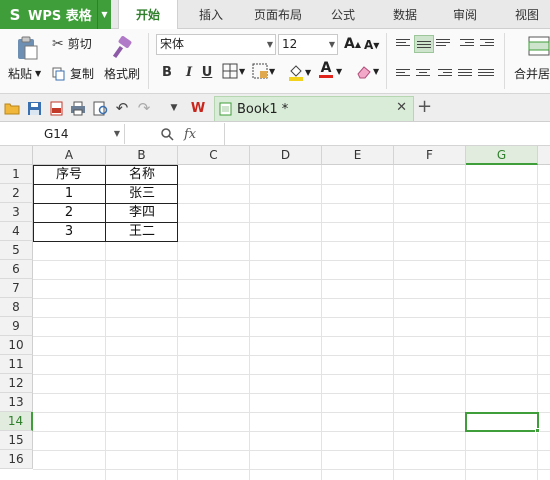 The image size is (550, 480). Describe the element at coordinates (489, 45) in the screenshot. I see `increase-indent-icon` at that location.